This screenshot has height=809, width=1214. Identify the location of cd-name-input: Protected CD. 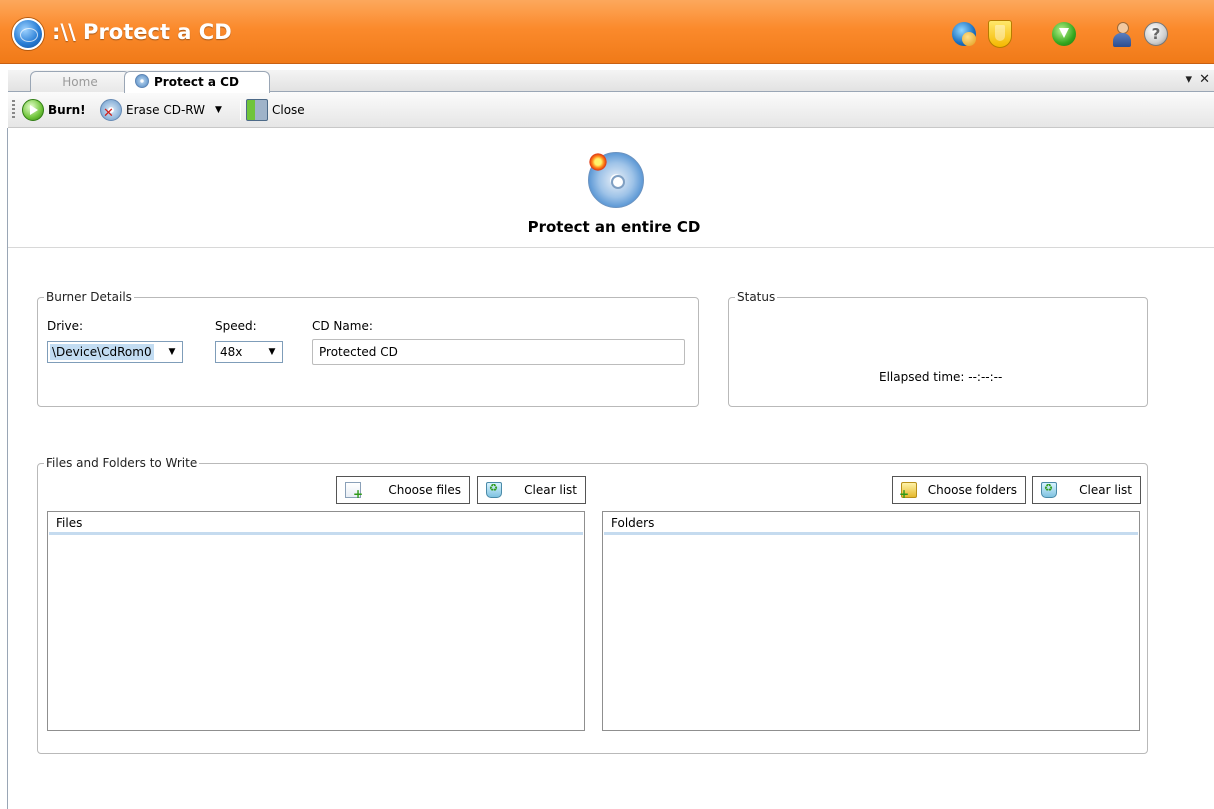
(498, 352).